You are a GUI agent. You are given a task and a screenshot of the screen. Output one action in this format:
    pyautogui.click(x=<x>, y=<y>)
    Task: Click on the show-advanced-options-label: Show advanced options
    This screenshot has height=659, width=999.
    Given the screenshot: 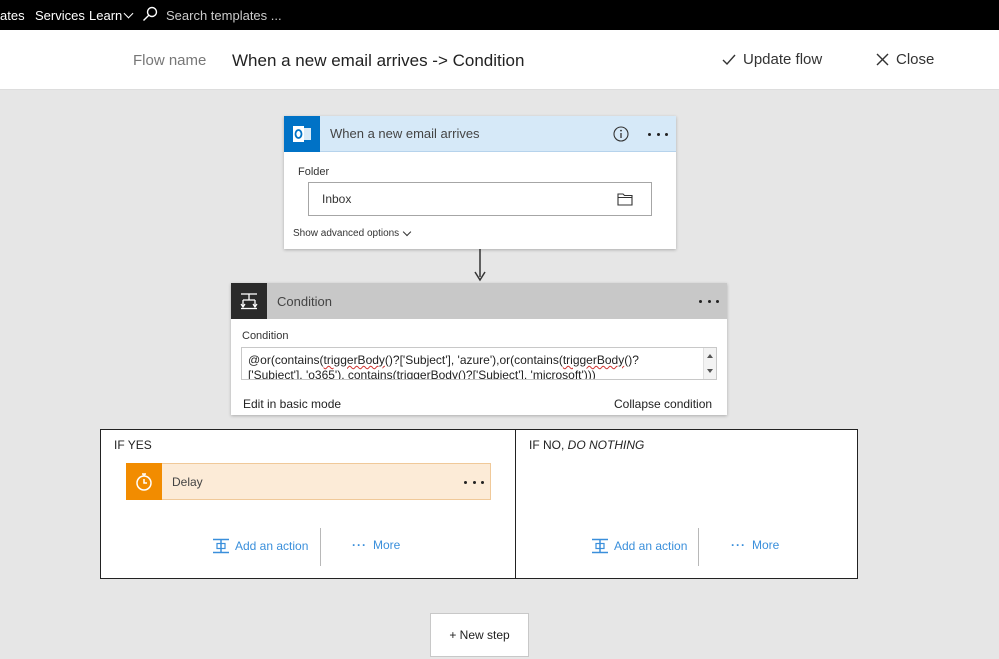 What is the action you would take?
    pyautogui.click(x=346, y=233)
    